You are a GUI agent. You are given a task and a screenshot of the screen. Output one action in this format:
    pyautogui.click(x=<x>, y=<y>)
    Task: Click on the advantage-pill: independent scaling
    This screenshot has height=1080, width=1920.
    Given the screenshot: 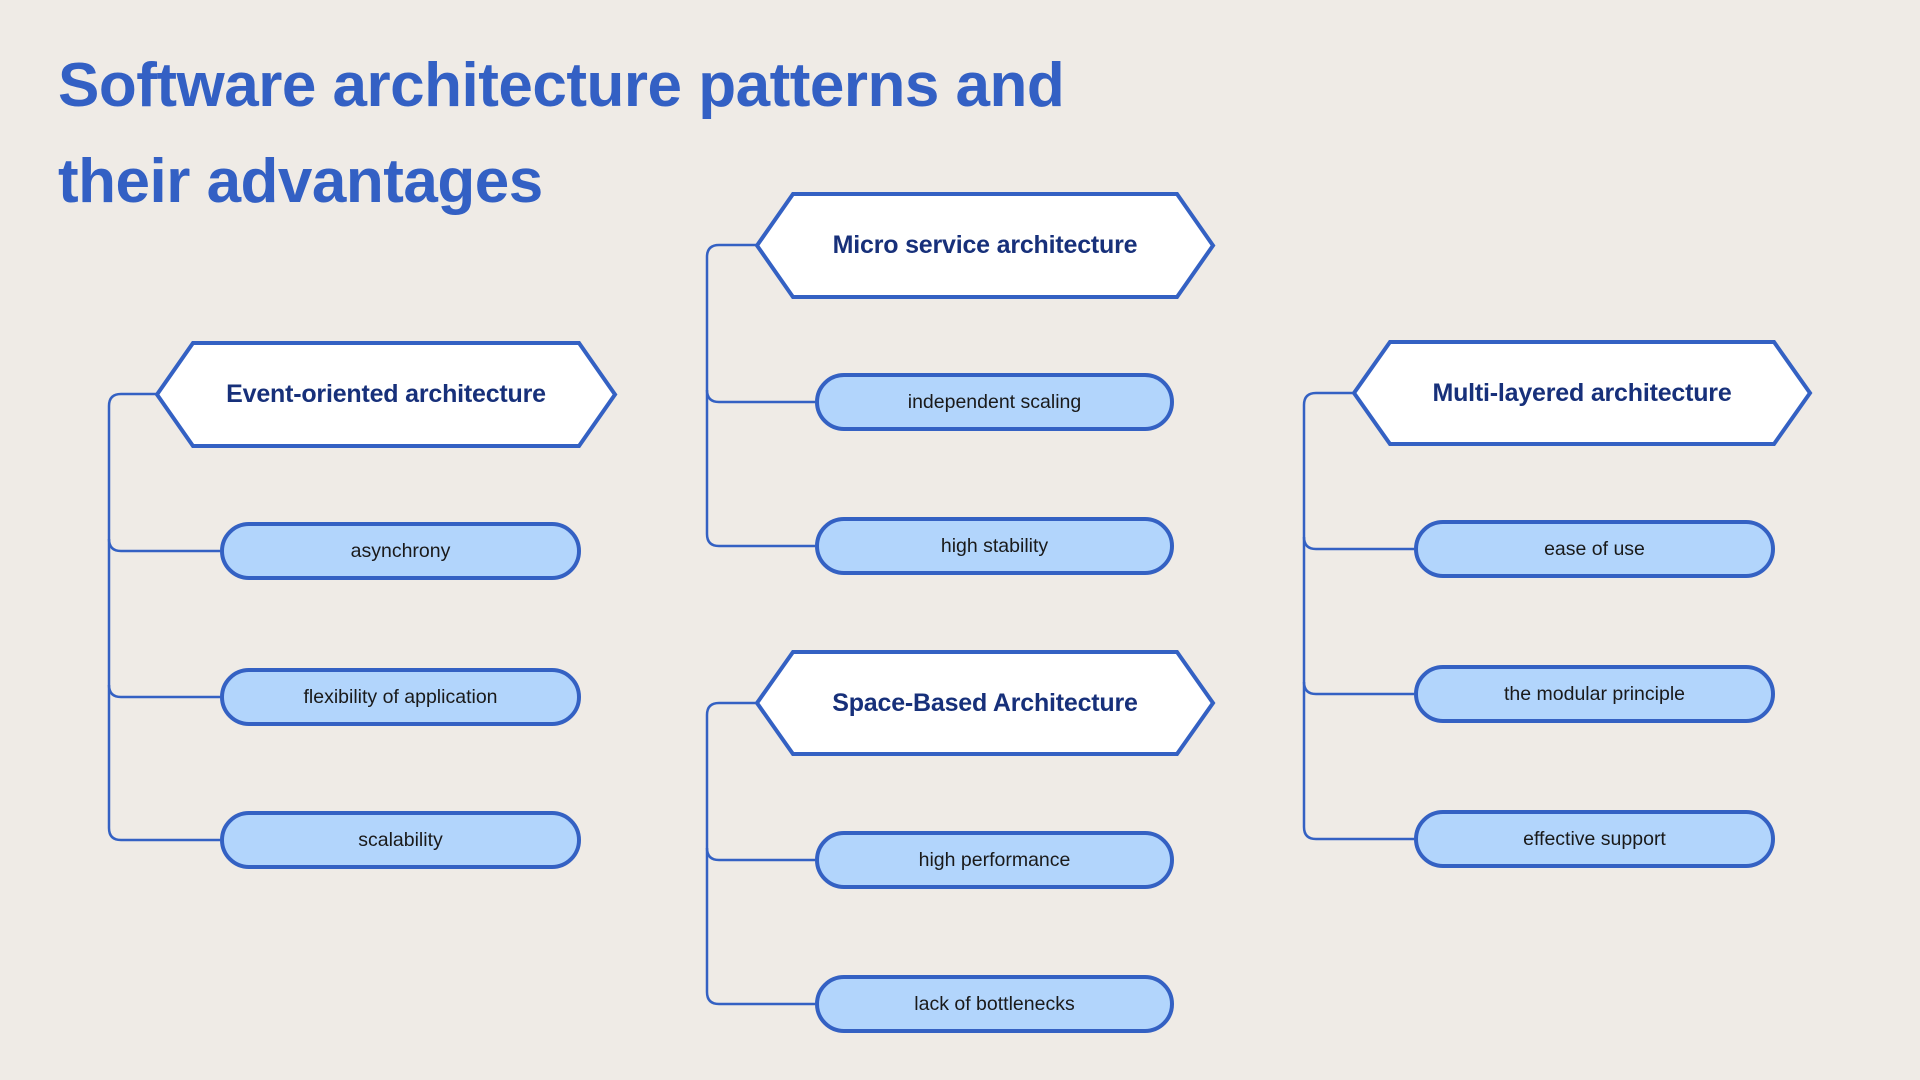 What is the action you would take?
    pyautogui.click(x=994, y=402)
    